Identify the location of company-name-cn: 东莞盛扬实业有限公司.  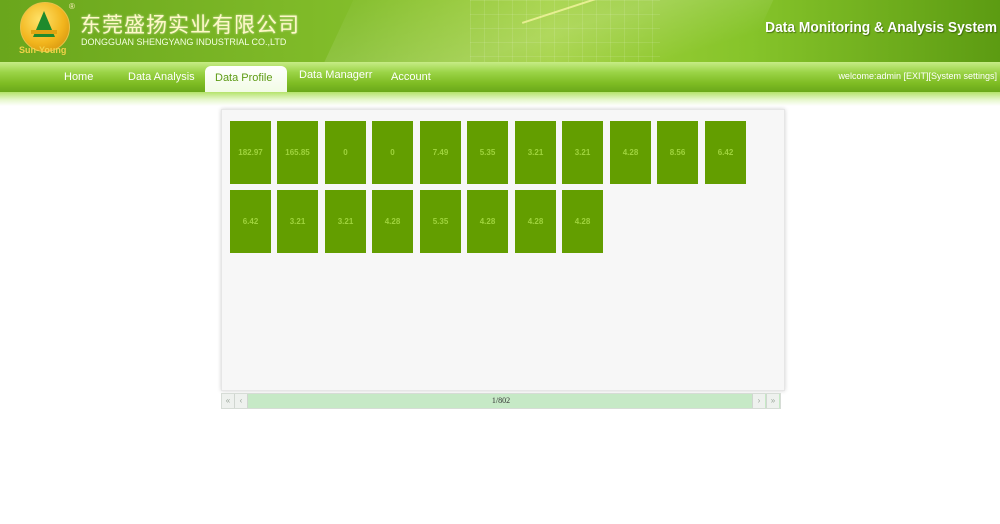
(190, 25).